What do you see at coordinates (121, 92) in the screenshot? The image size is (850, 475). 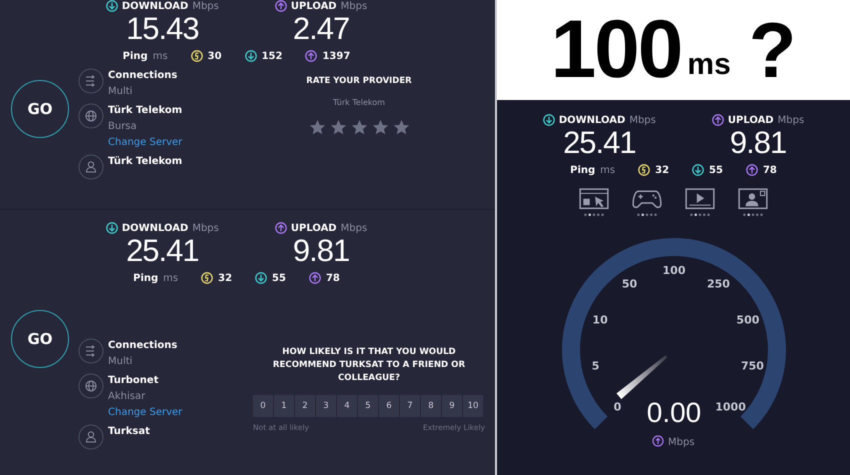 I see `server-row-subtitle: Multi` at bounding box center [121, 92].